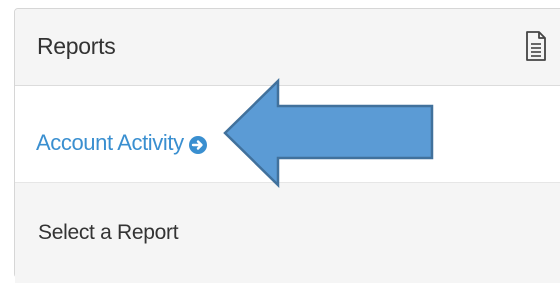 This screenshot has width=560, height=283. What do you see at coordinates (536, 46) in the screenshot?
I see `document-icon` at bounding box center [536, 46].